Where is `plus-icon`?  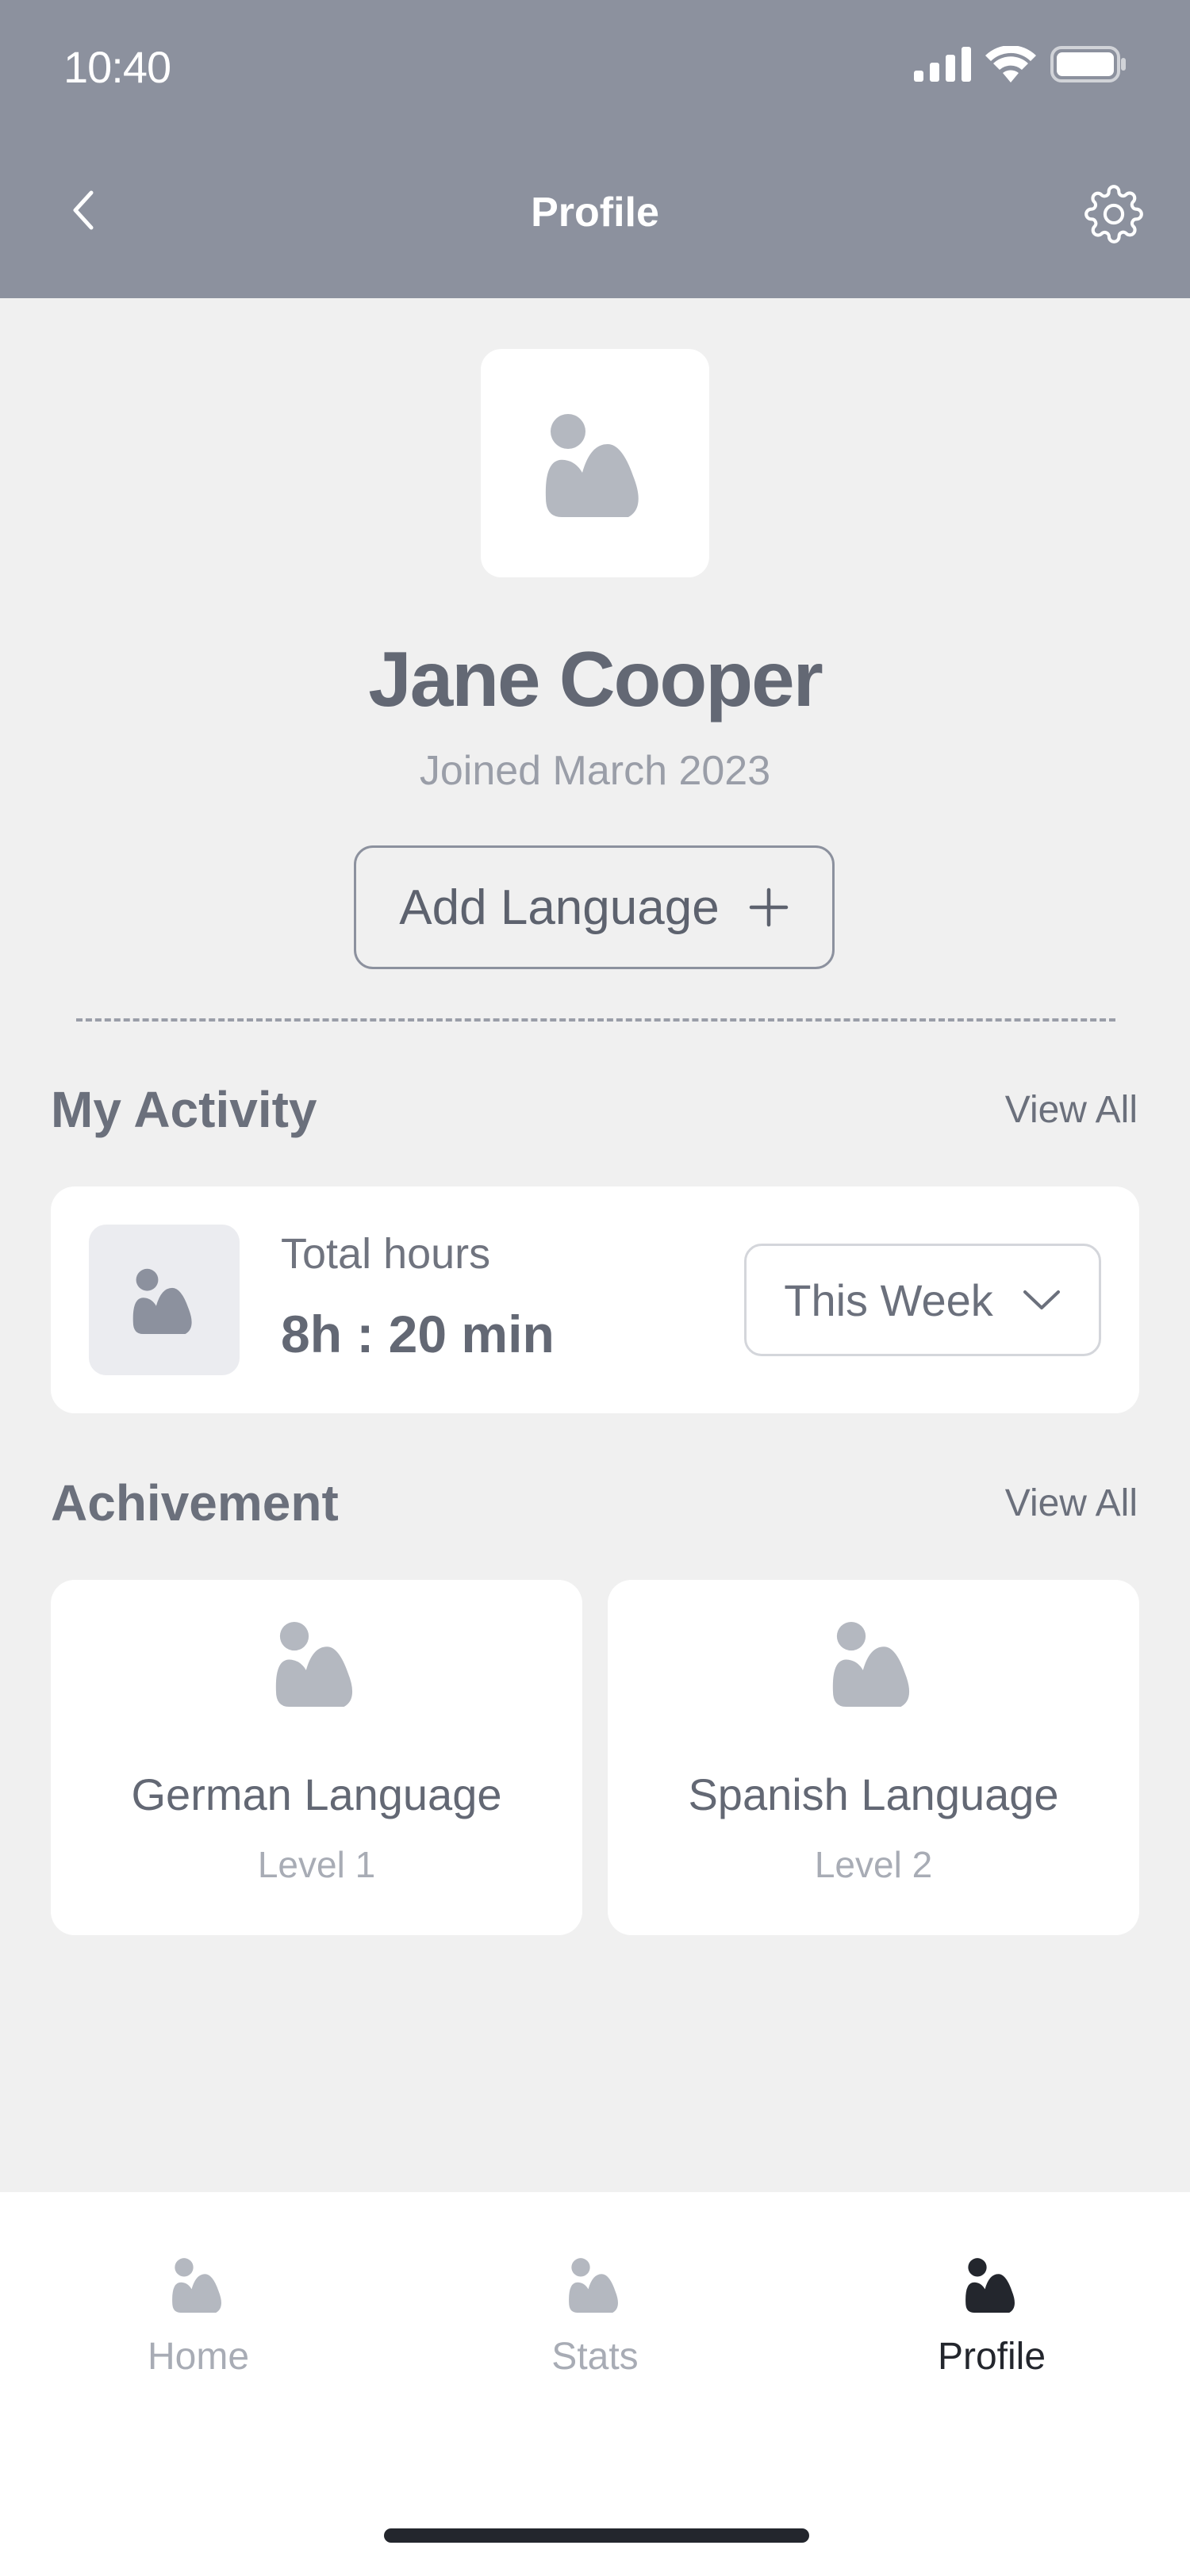
plus-icon is located at coordinates (768, 907).